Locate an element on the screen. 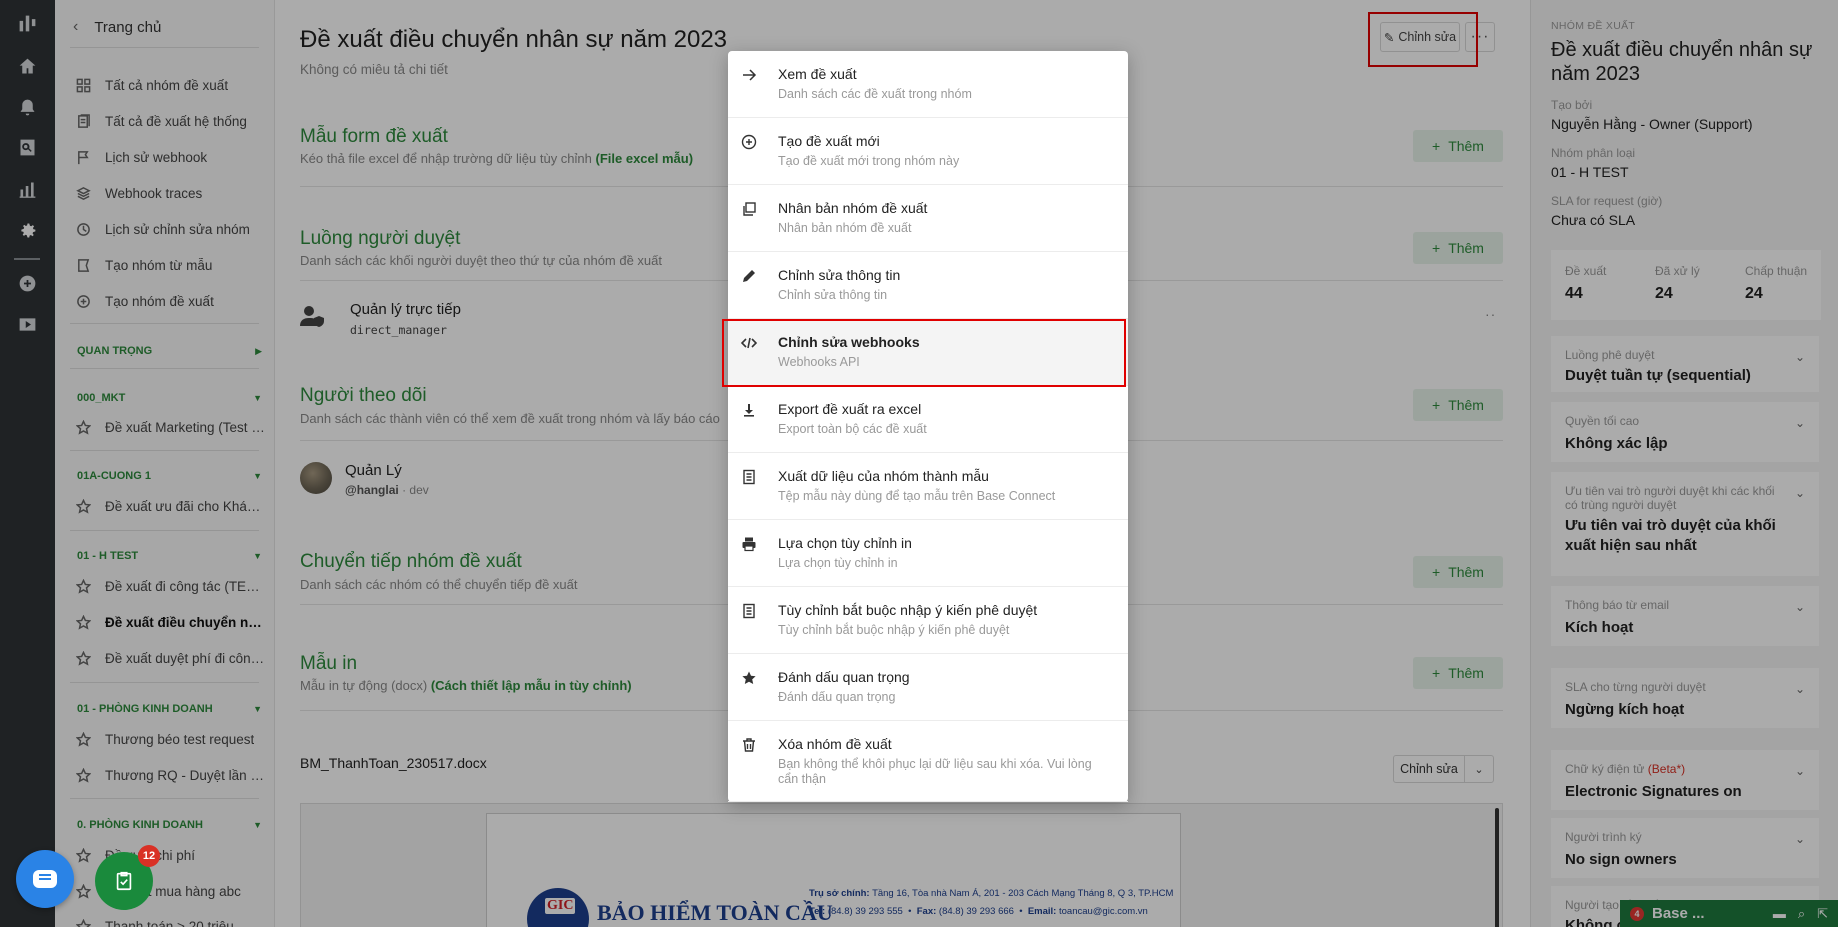 The height and width of the screenshot is (927, 1838). task-count-badge: 12 is located at coordinates (149, 856).